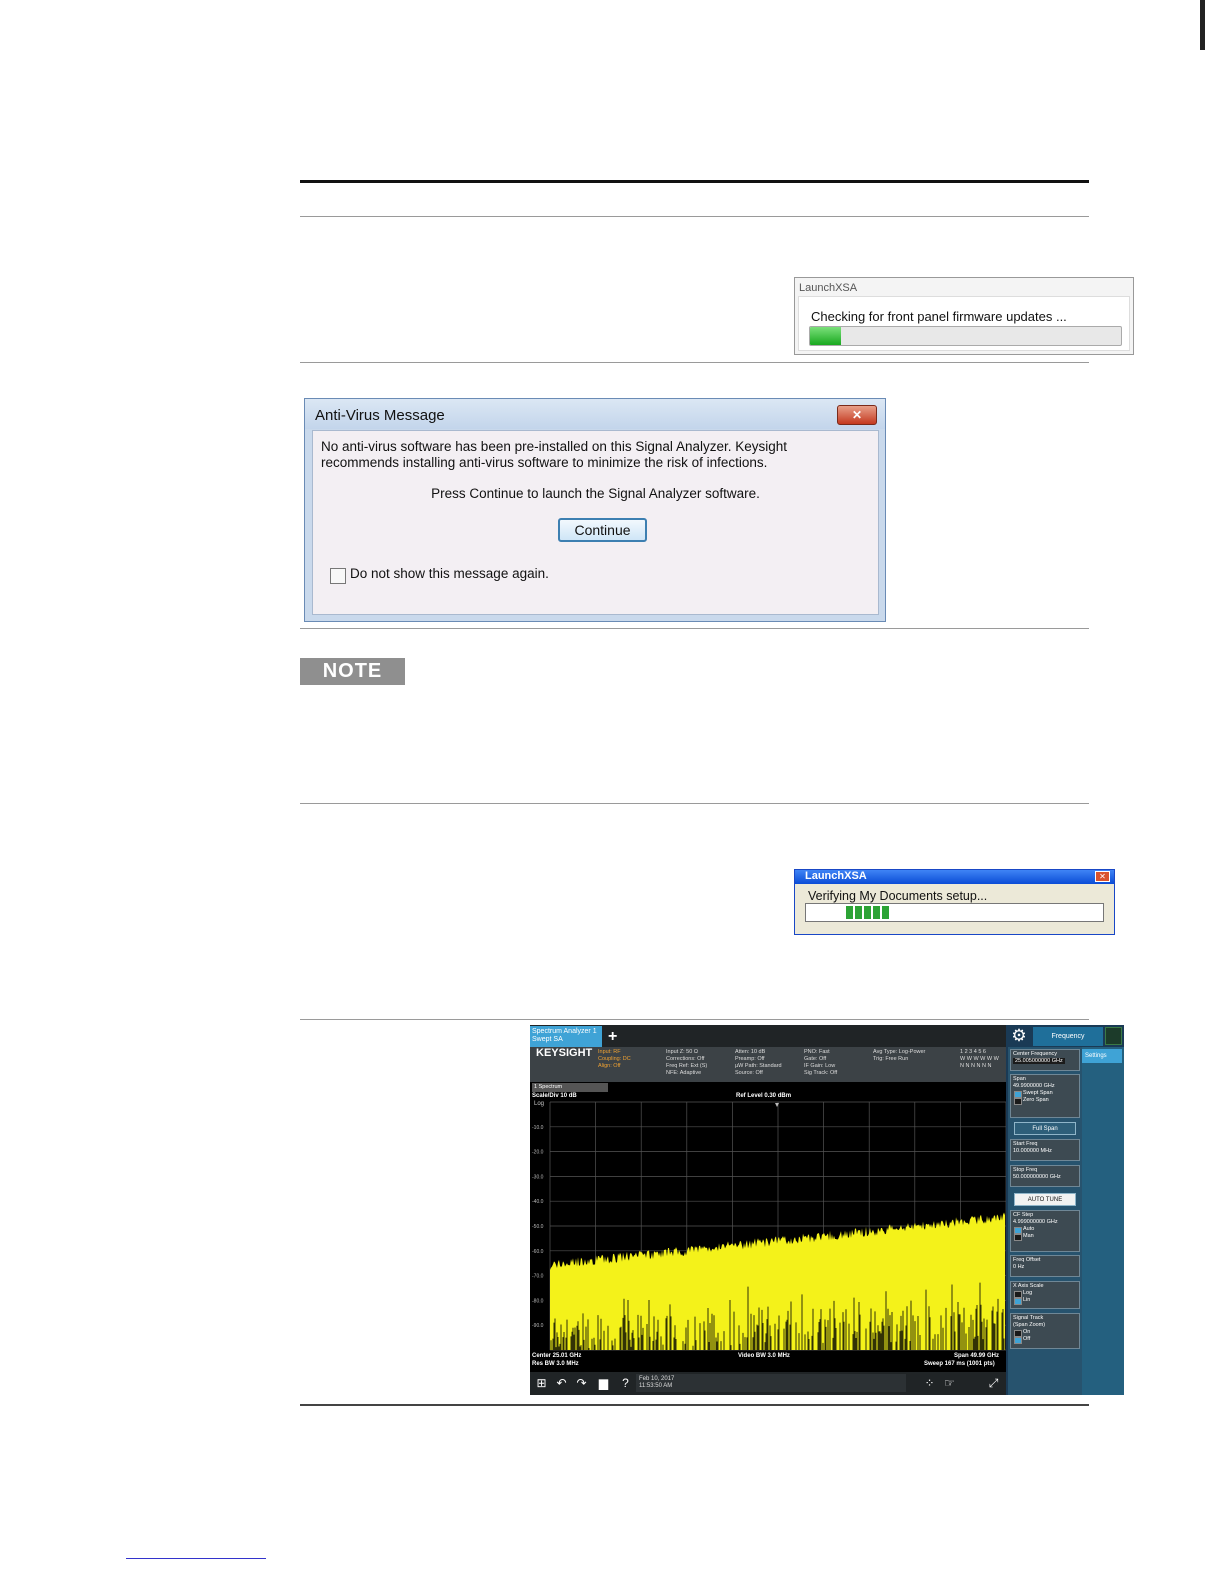 The height and width of the screenshot is (1584, 1224). Describe the element at coordinates (771, 1383) in the screenshot. I see `date-time: Feb 10, 2017 11:53:50 AM` at that location.